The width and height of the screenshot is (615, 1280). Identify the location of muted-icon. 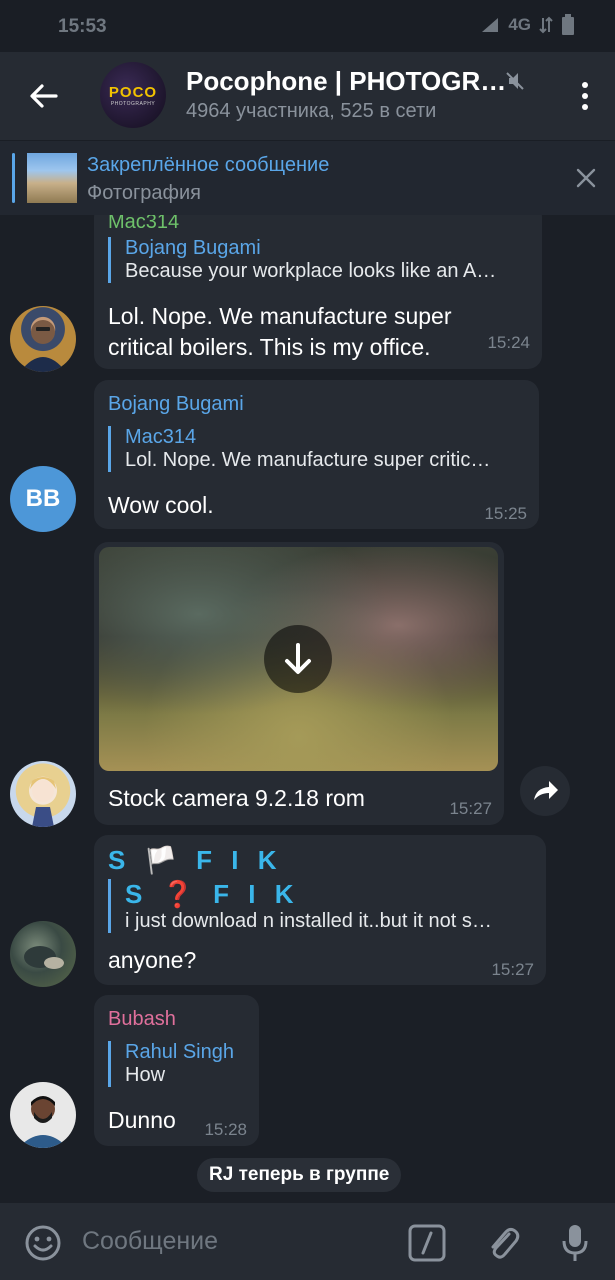
(515, 81).